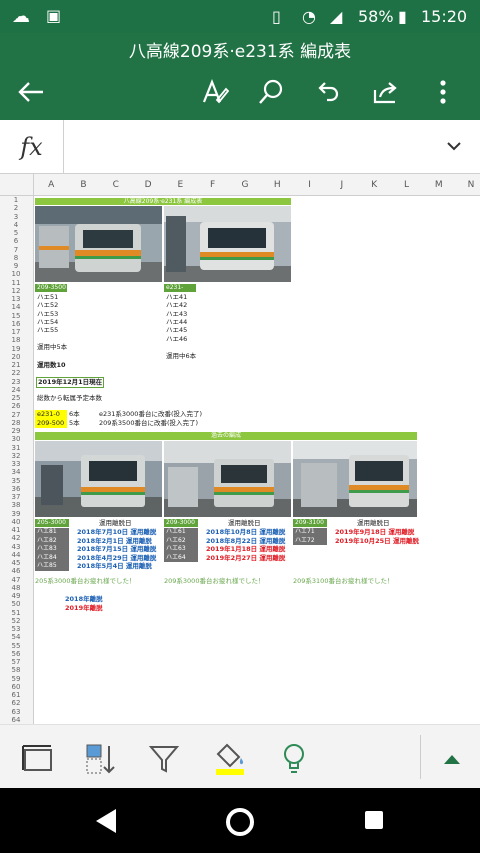 This screenshot has width=480, height=853. What do you see at coordinates (17, 185) in the screenshot?
I see `select-all-corner` at bounding box center [17, 185].